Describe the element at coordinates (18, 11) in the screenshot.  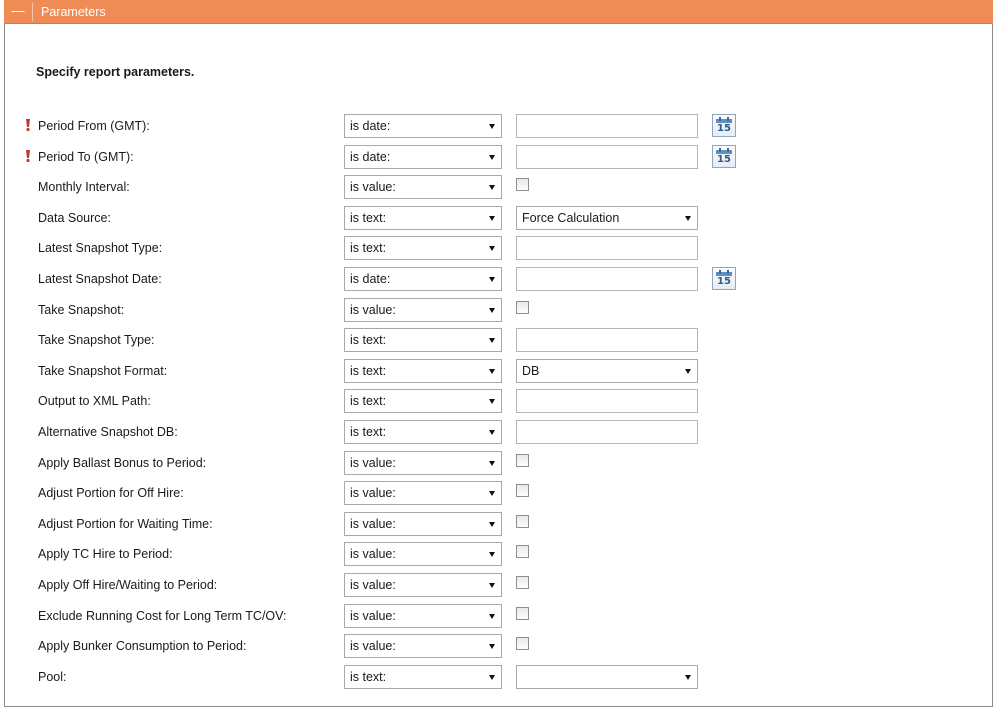
I see `collapse-icon: —` at that location.